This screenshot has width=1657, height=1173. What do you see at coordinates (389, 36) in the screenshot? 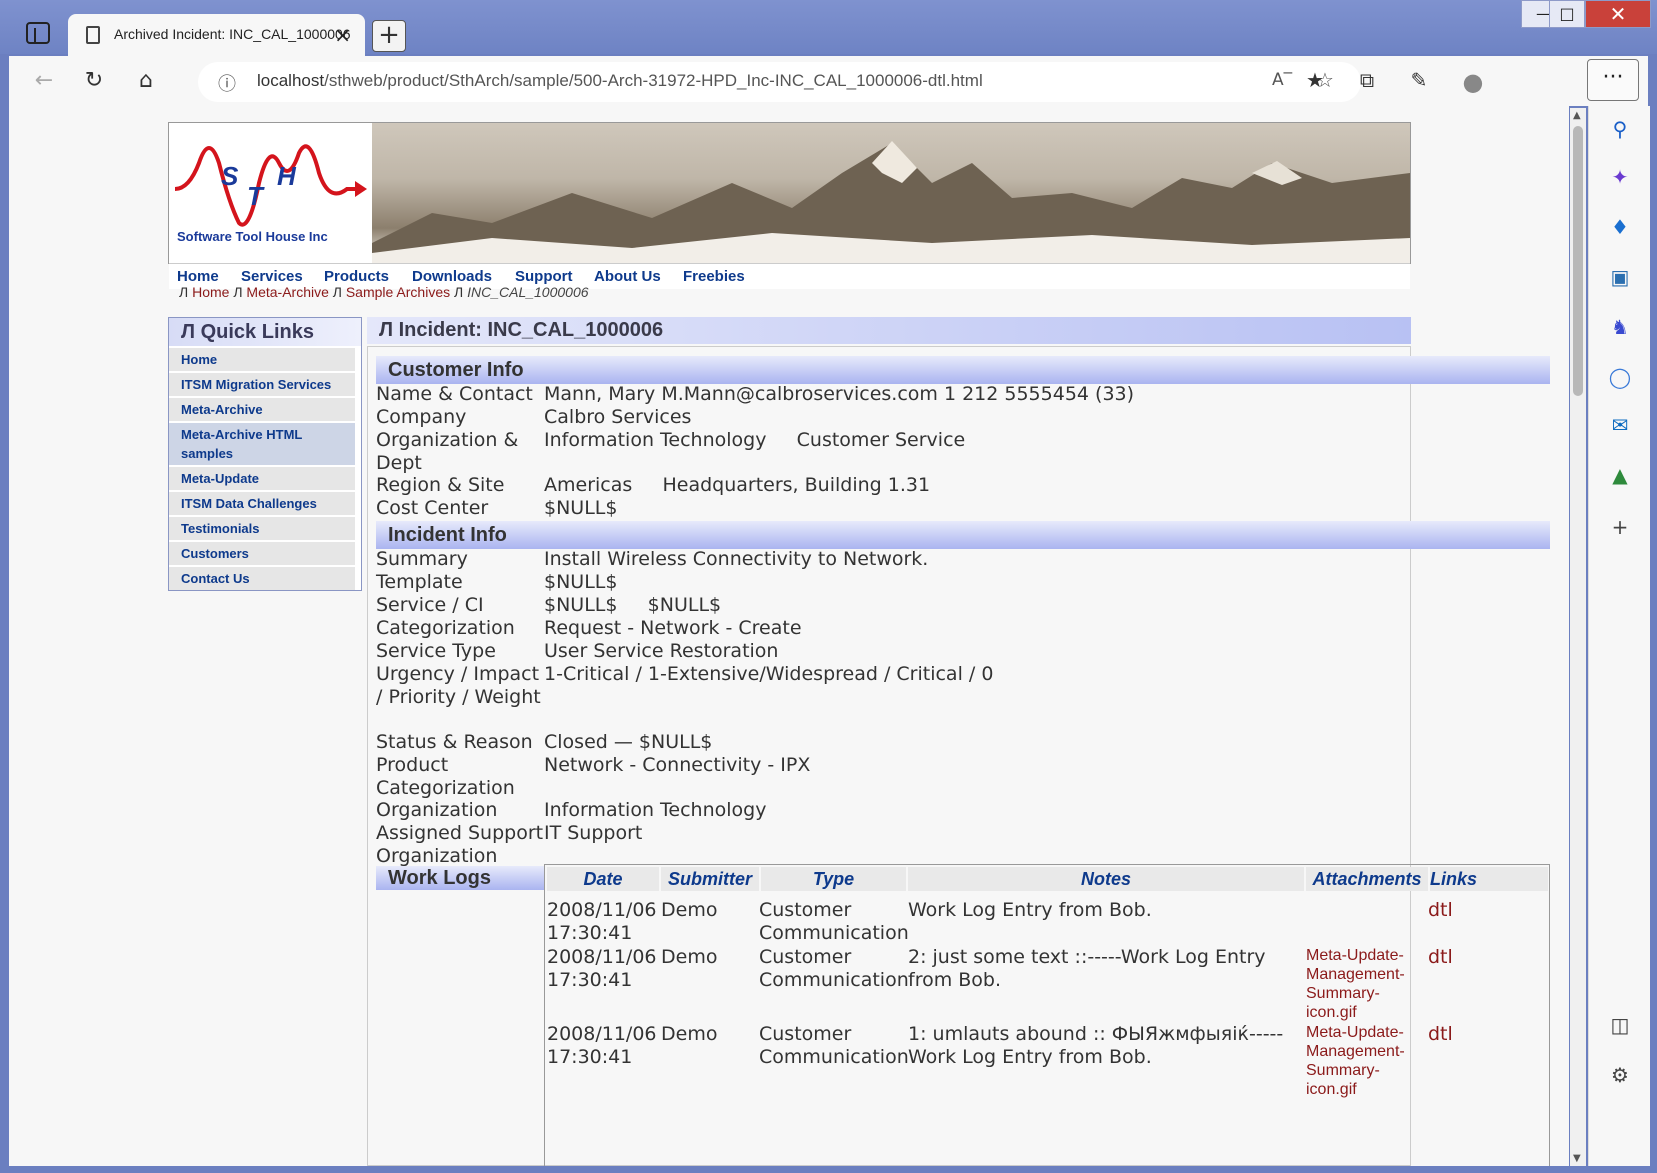
I see `new-tab-button: +` at bounding box center [389, 36].